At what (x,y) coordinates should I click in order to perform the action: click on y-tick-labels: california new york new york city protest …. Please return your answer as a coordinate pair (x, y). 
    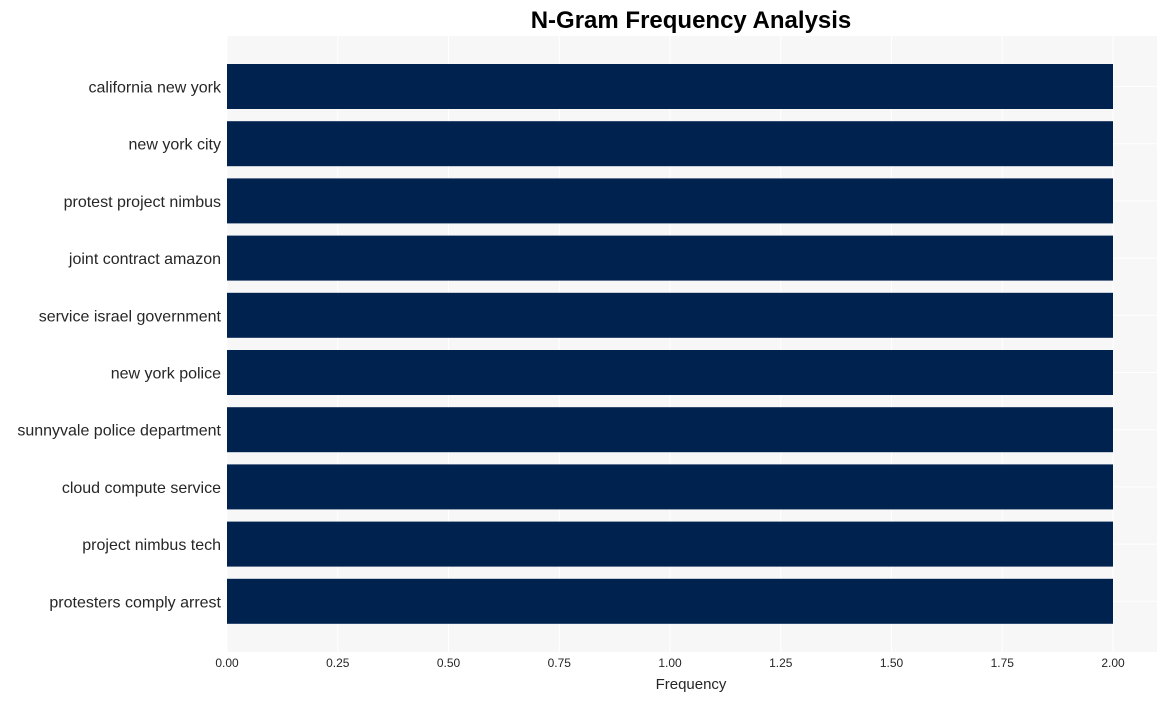
    Looking at the image, I should click on (119, 346).